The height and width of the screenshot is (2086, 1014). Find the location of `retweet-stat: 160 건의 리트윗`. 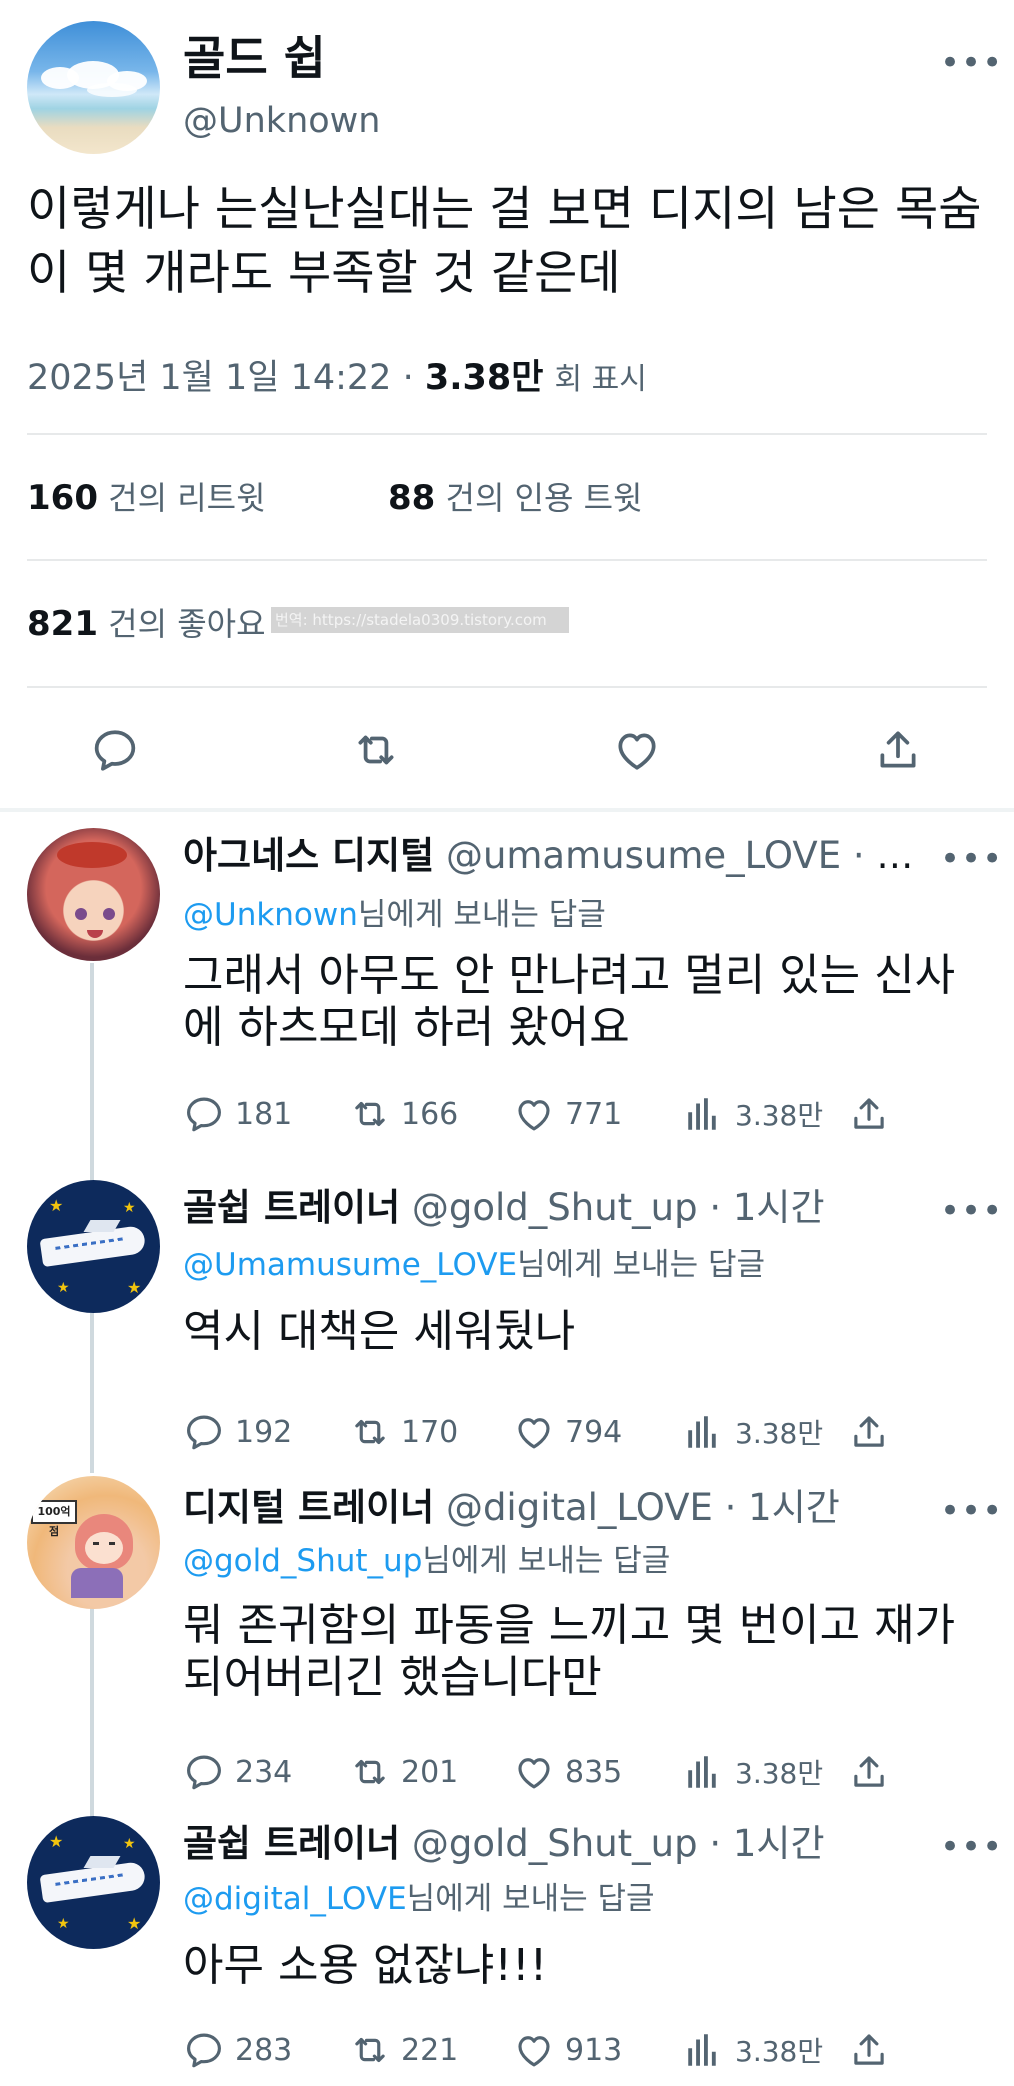

retweet-stat: 160 건의 리트윗 is located at coordinates (146, 498).